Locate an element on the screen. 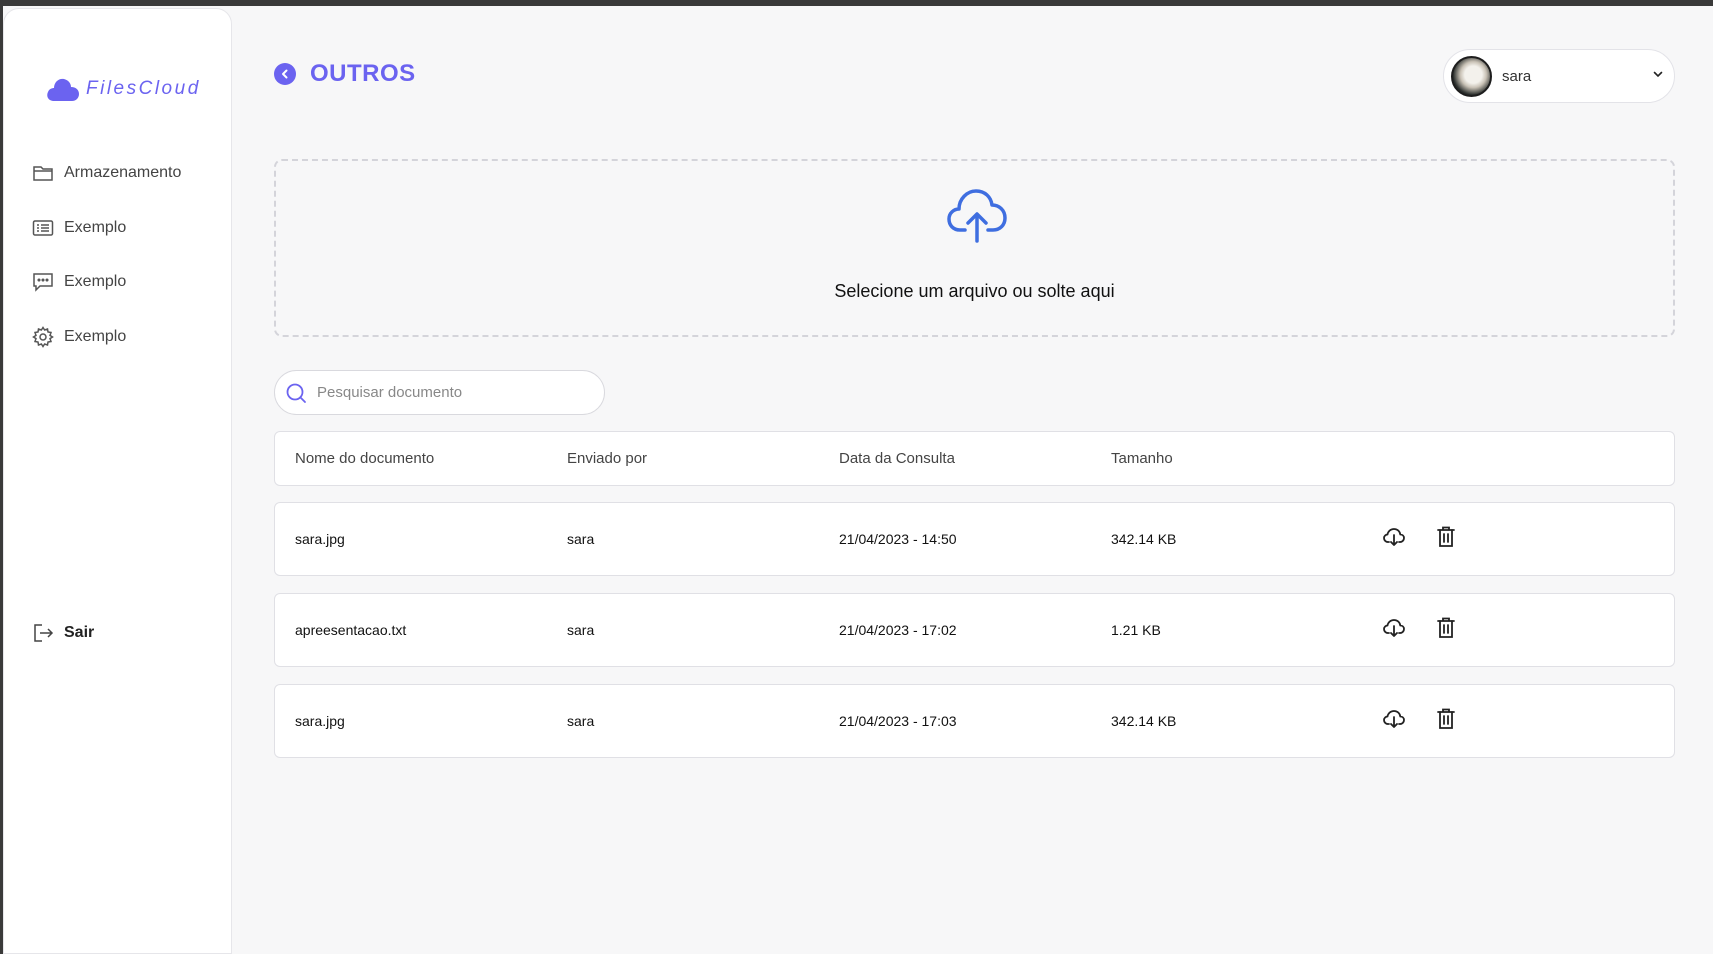 This screenshot has width=1713, height=954. cloud-upload-icon is located at coordinates (977, 216).